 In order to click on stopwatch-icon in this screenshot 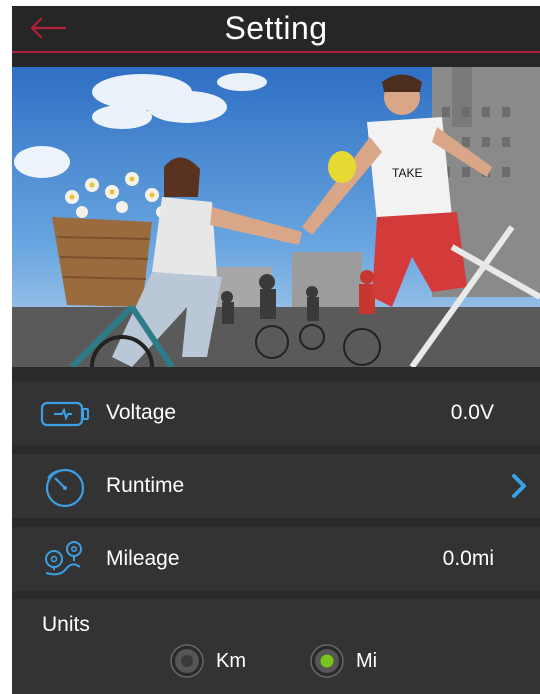, I will do `click(65, 488)`.